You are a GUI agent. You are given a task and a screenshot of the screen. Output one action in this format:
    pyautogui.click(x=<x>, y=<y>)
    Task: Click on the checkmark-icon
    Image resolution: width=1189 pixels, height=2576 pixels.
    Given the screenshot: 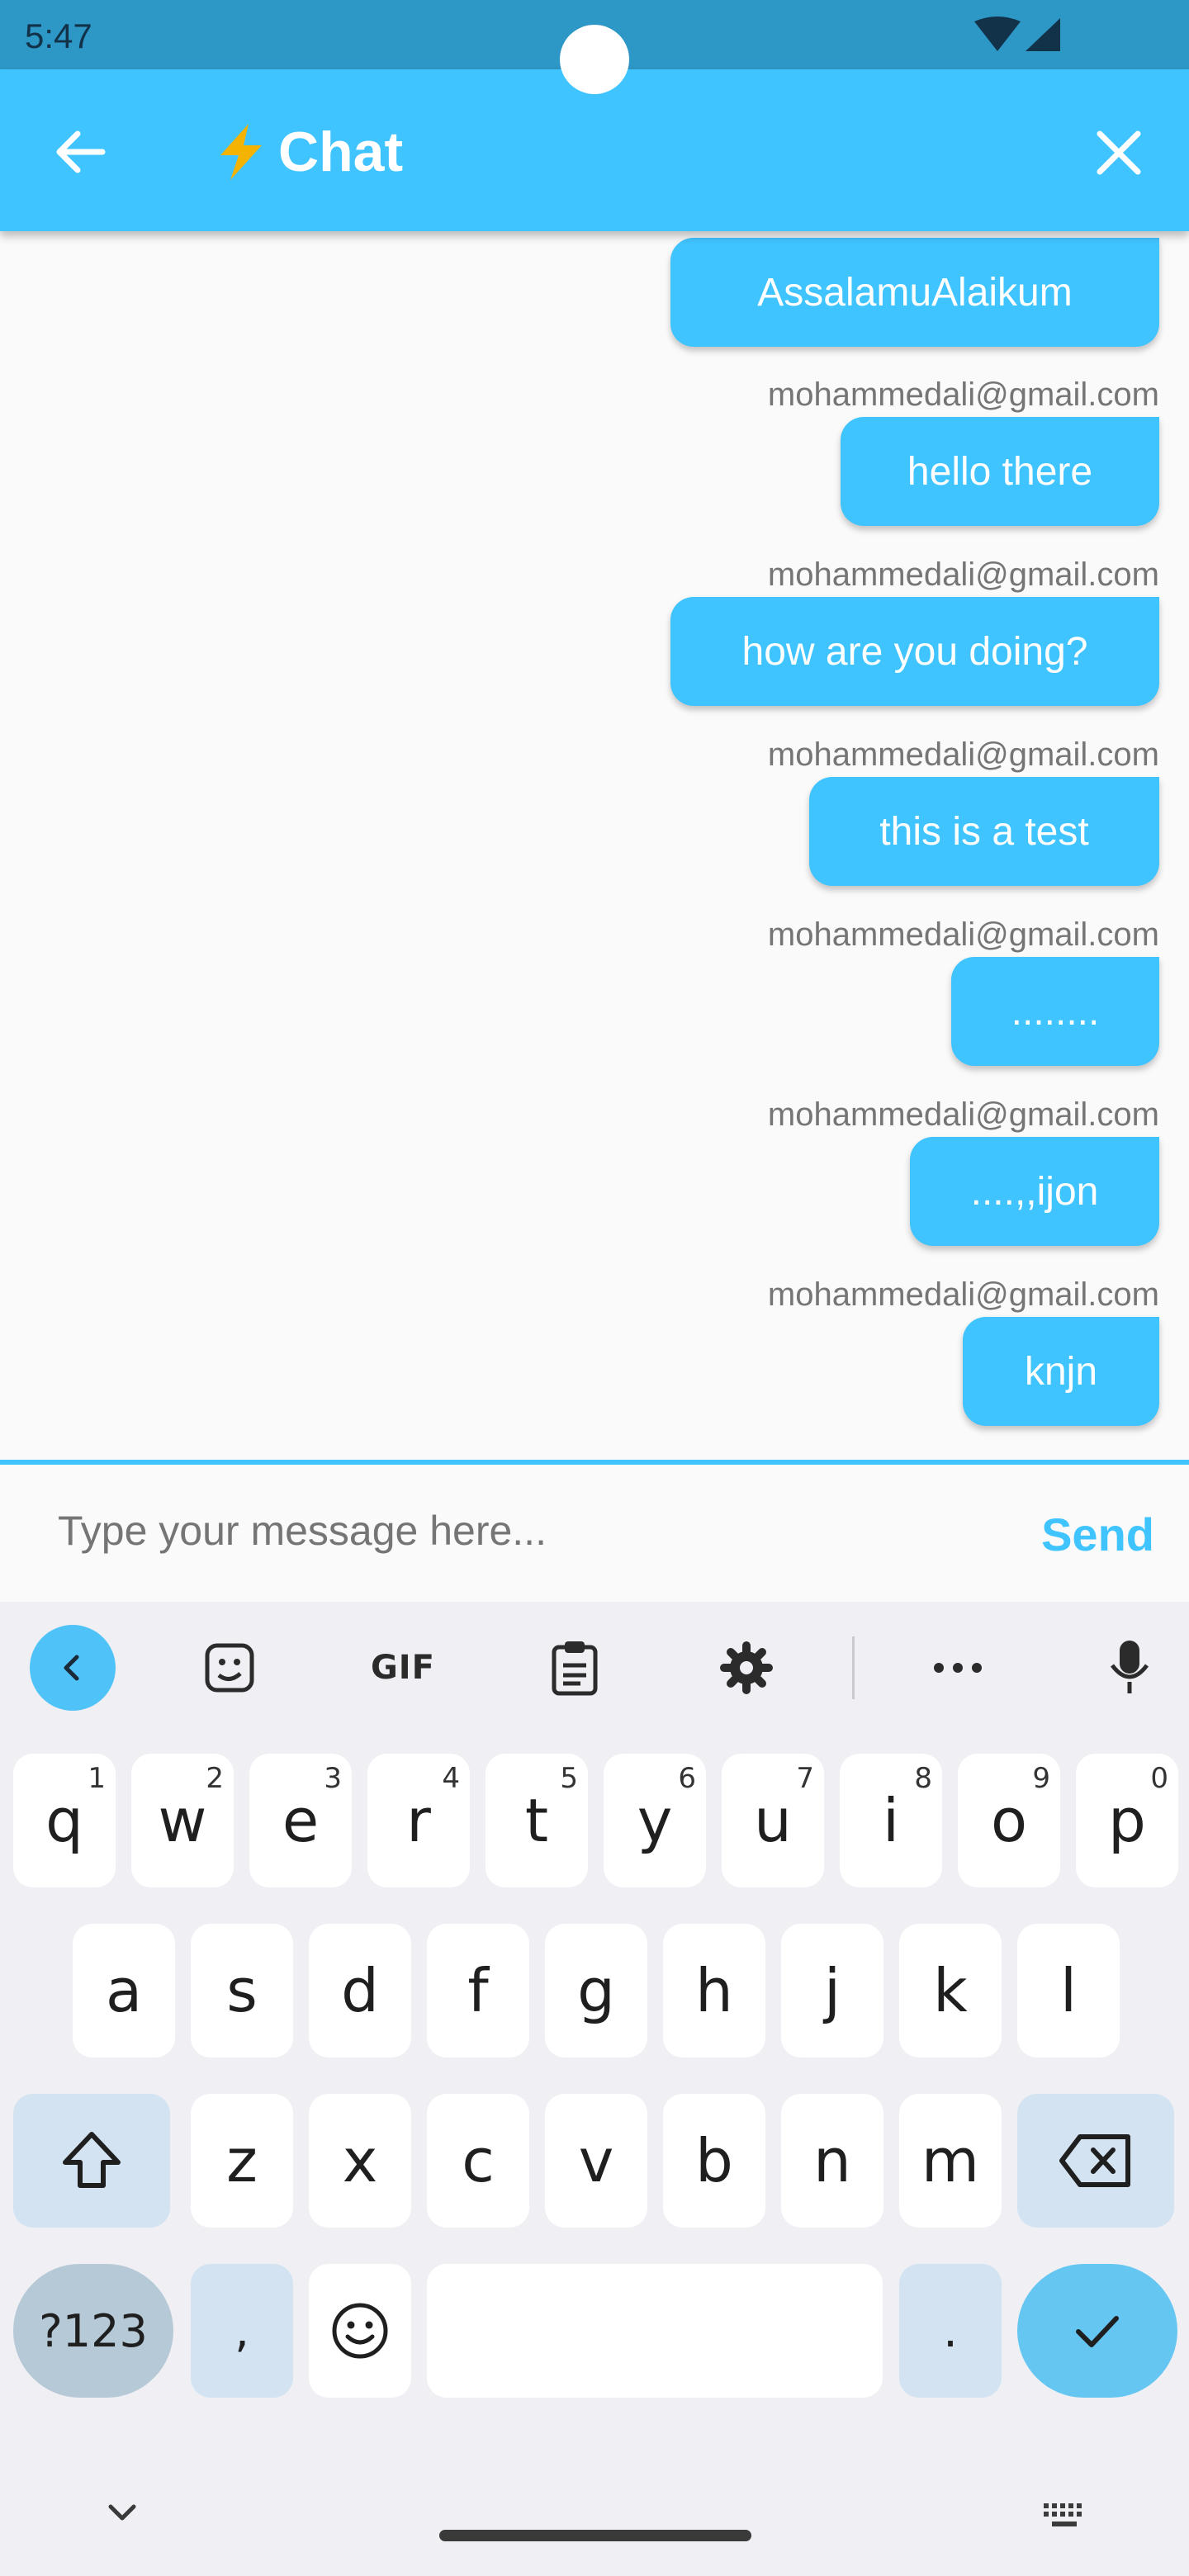 What is the action you would take?
    pyautogui.click(x=1097, y=2331)
    